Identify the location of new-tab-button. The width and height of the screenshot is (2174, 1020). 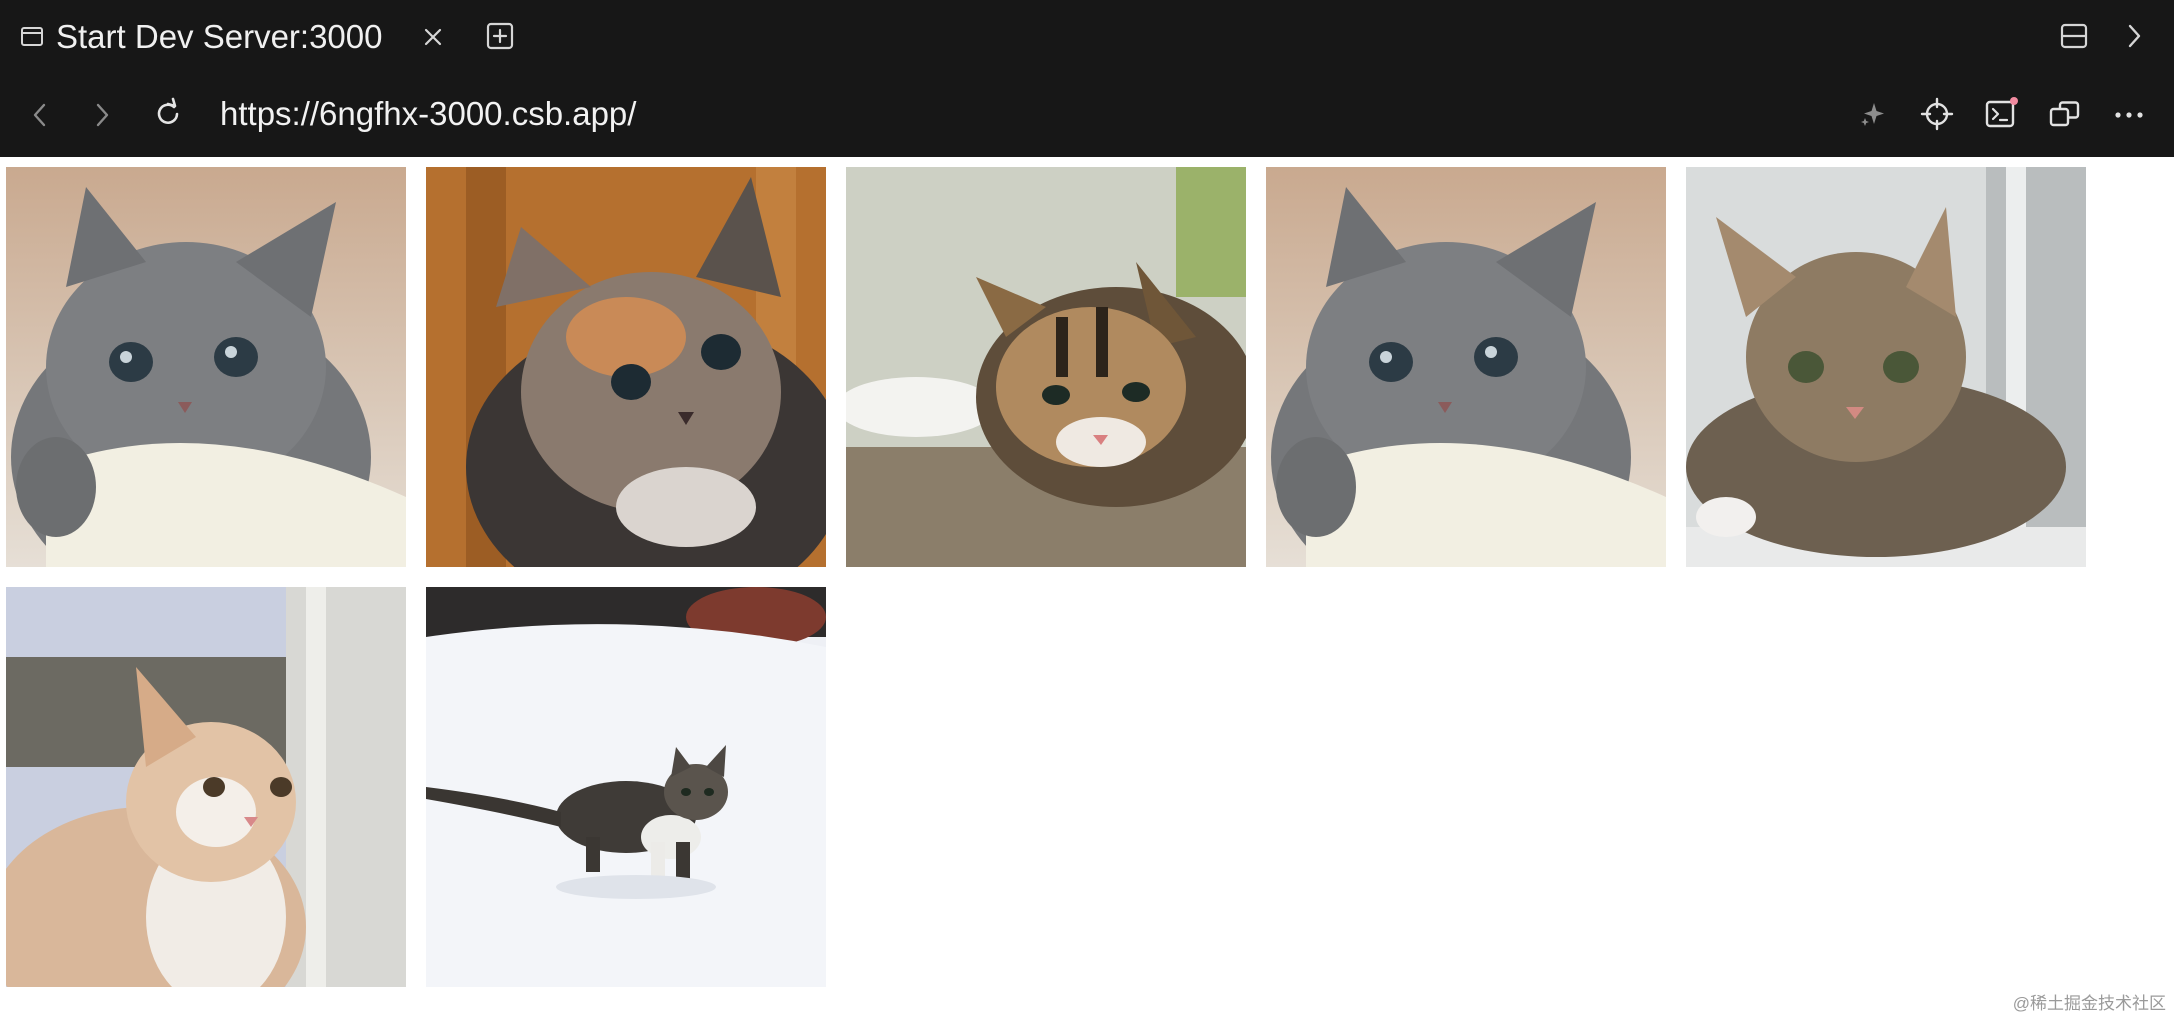
(500, 36).